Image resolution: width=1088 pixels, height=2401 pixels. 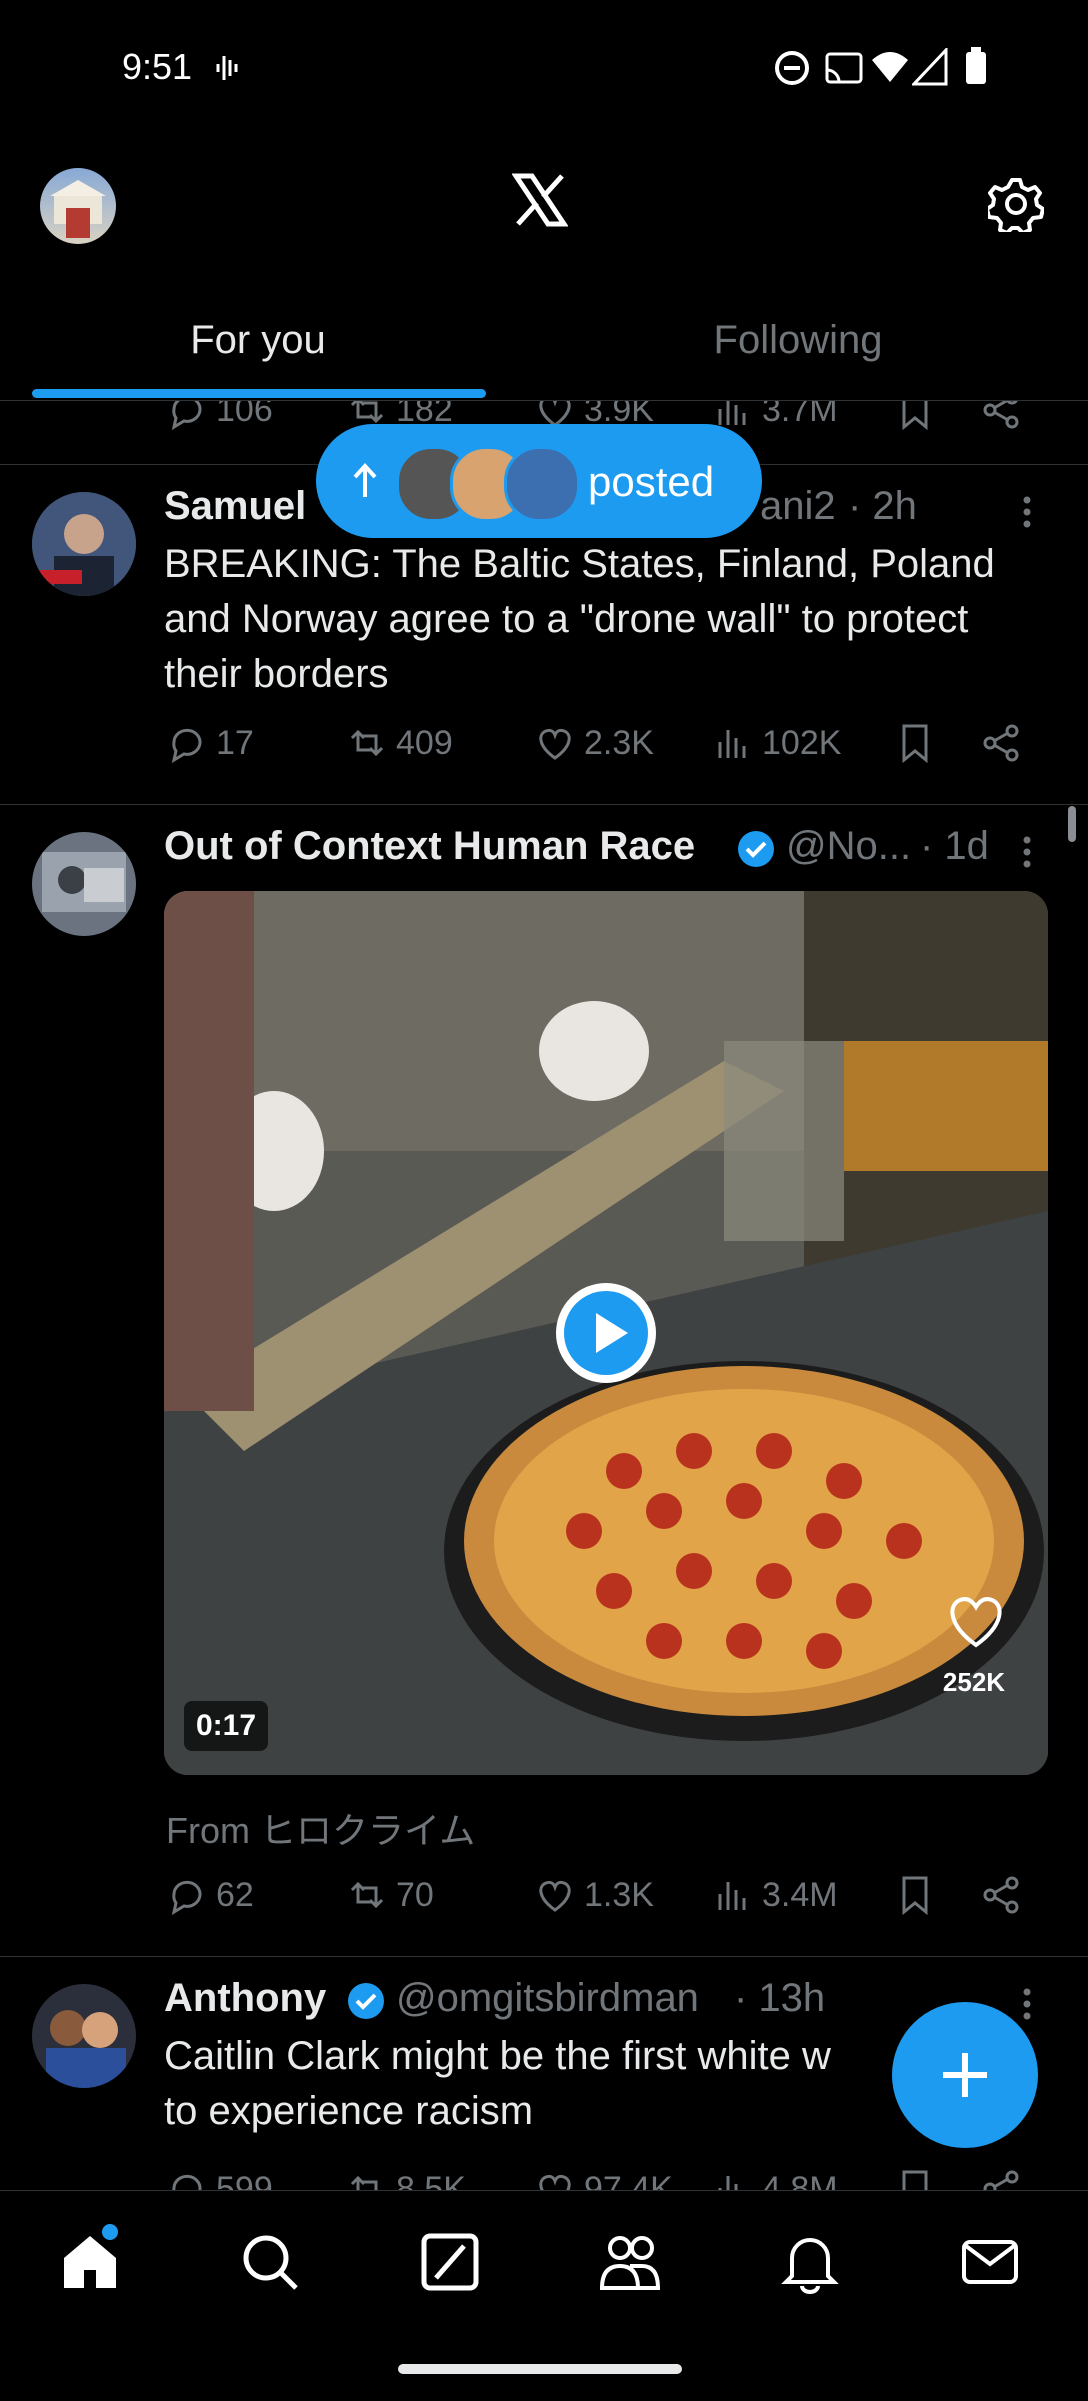 I want to click on reply-button: 17, so click(x=210, y=743).